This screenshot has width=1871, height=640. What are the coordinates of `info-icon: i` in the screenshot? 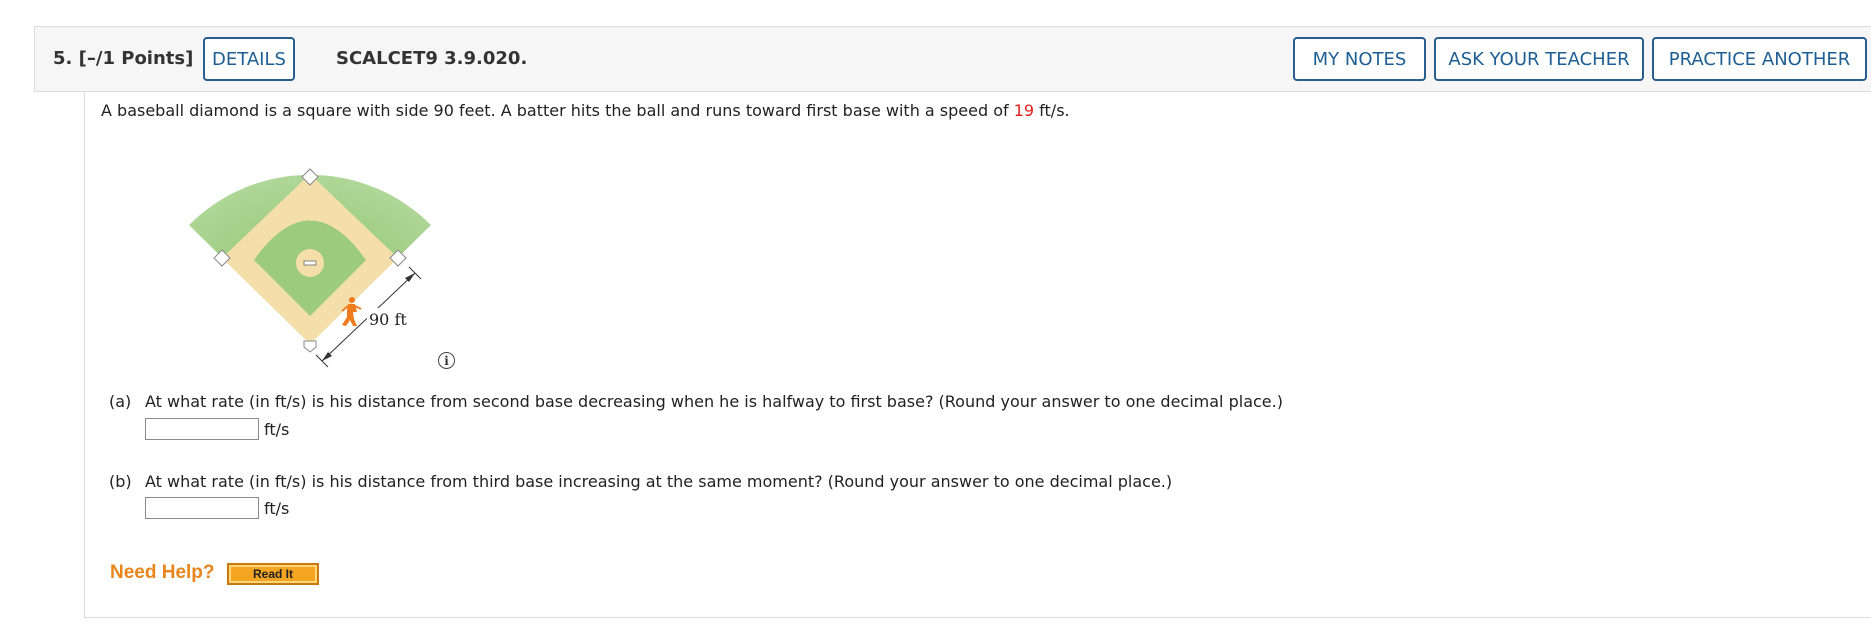 It's located at (446, 360).